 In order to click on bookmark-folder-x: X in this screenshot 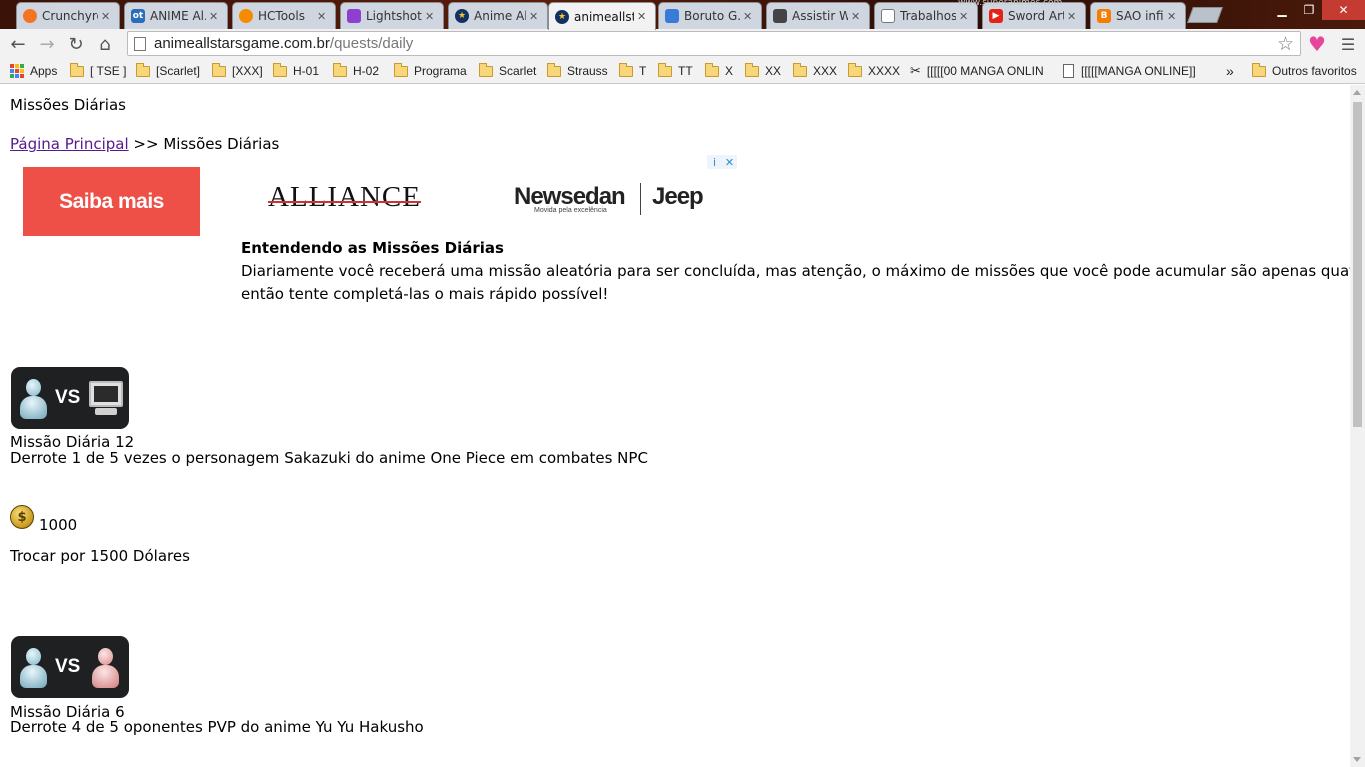, I will do `click(718, 71)`.